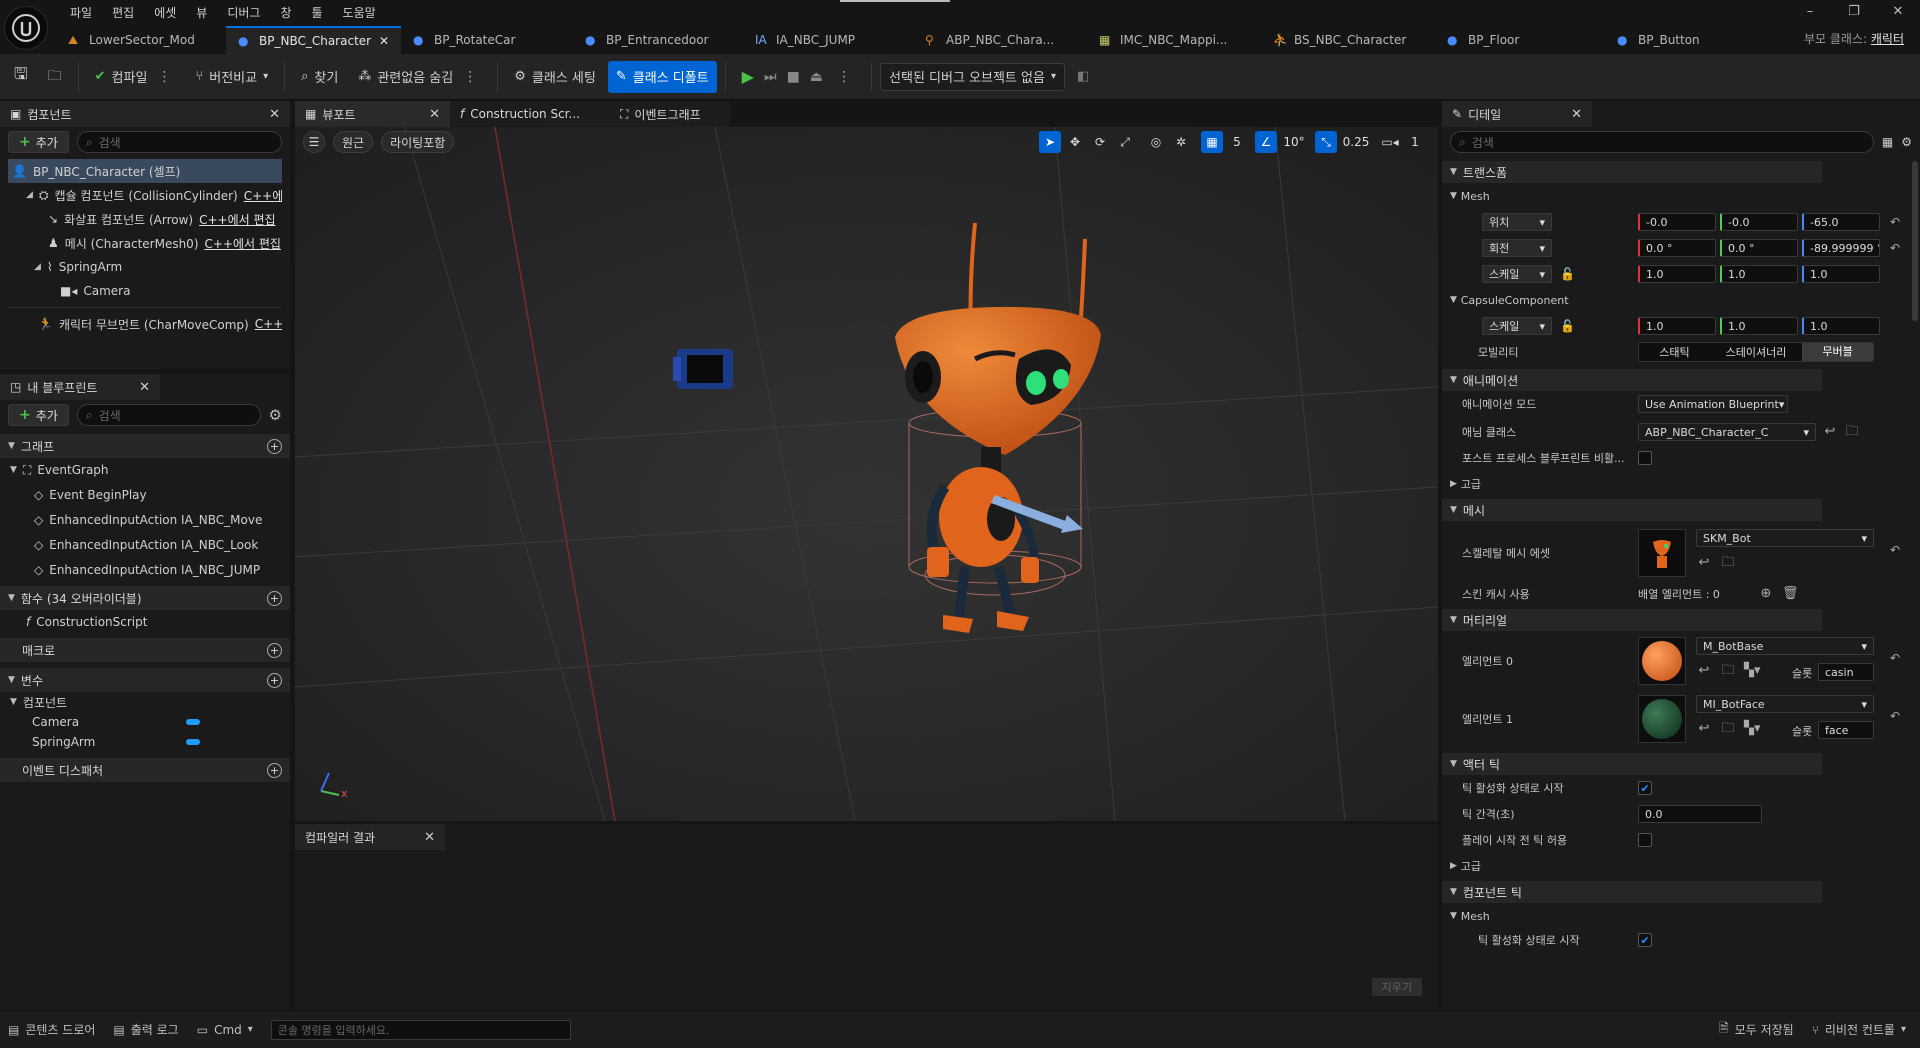  Describe the element at coordinates (1632, 620) in the screenshot. I see `section-materials: ▼ 머티리얼` at that location.